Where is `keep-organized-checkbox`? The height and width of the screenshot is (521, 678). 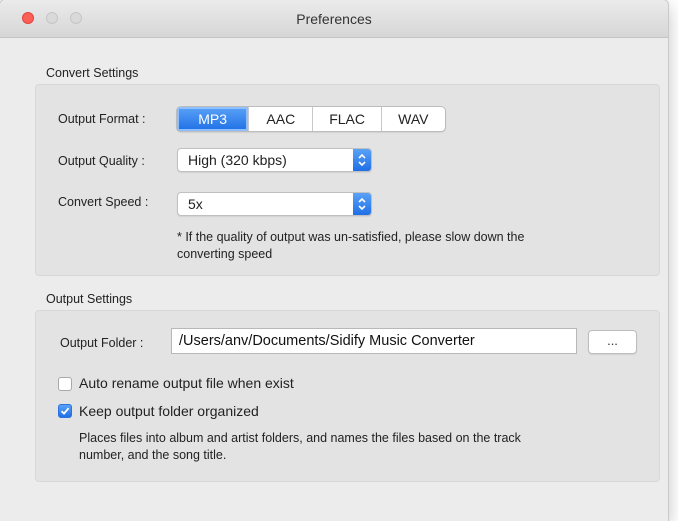 keep-organized-checkbox is located at coordinates (65, 411).